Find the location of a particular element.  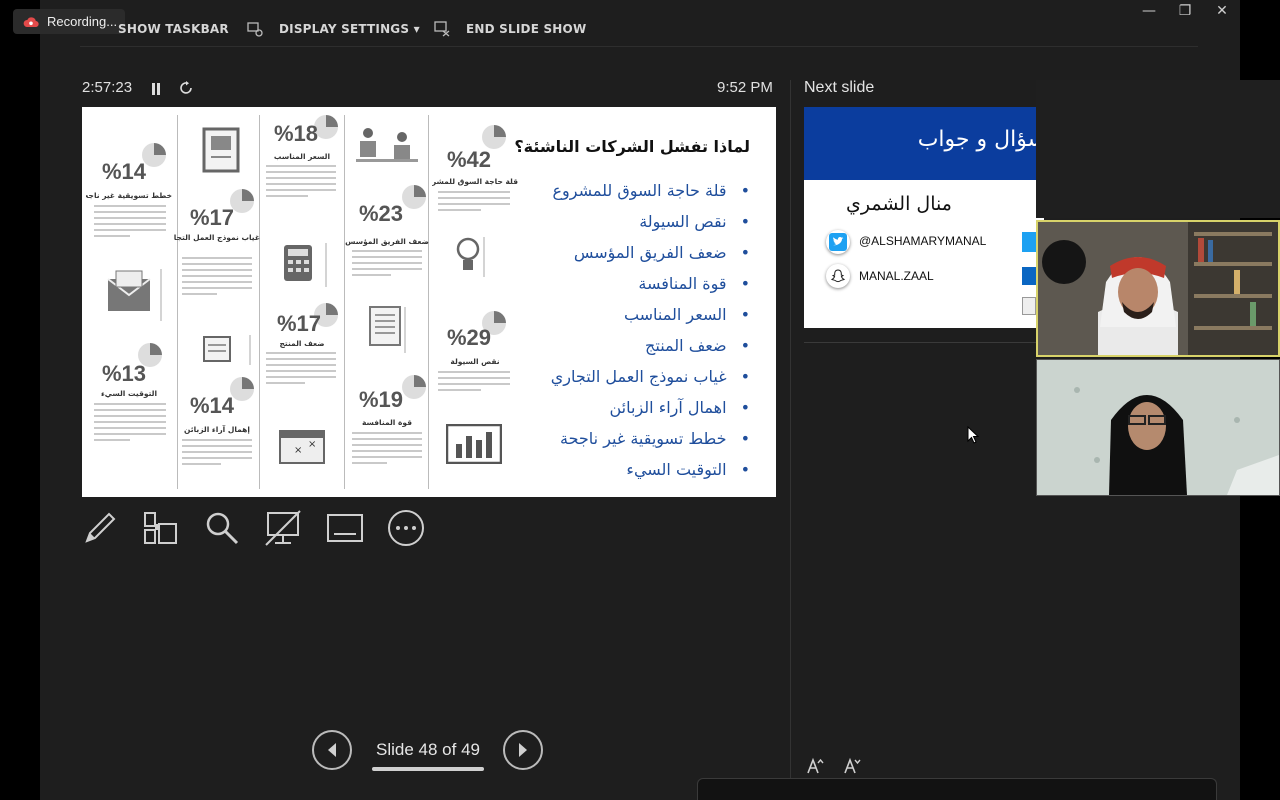

end-slide-show-label: END SLIDE SHOW is located at coordinates (526, 29).